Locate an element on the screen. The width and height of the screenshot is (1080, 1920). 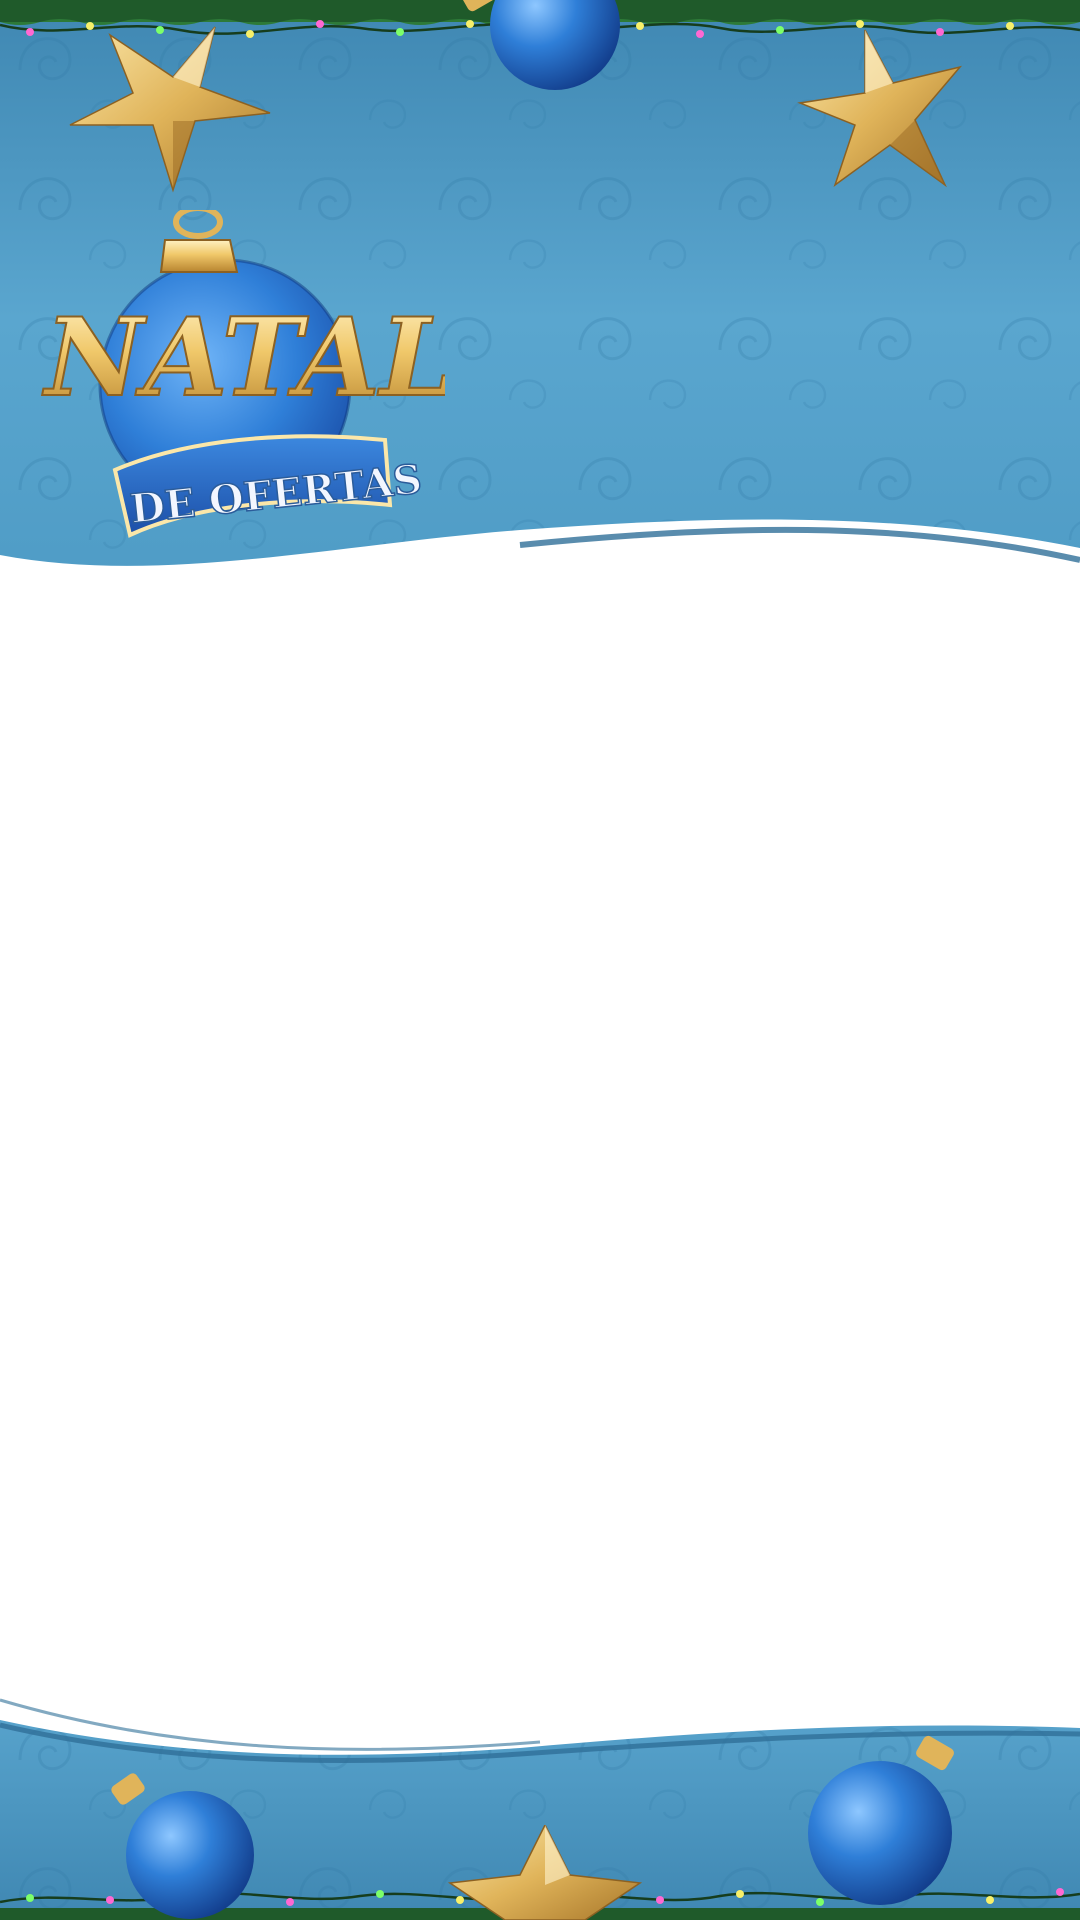
natal-de-ofertas-logo: NATAL DE OFERTAS is located at coordinates (243, 374).